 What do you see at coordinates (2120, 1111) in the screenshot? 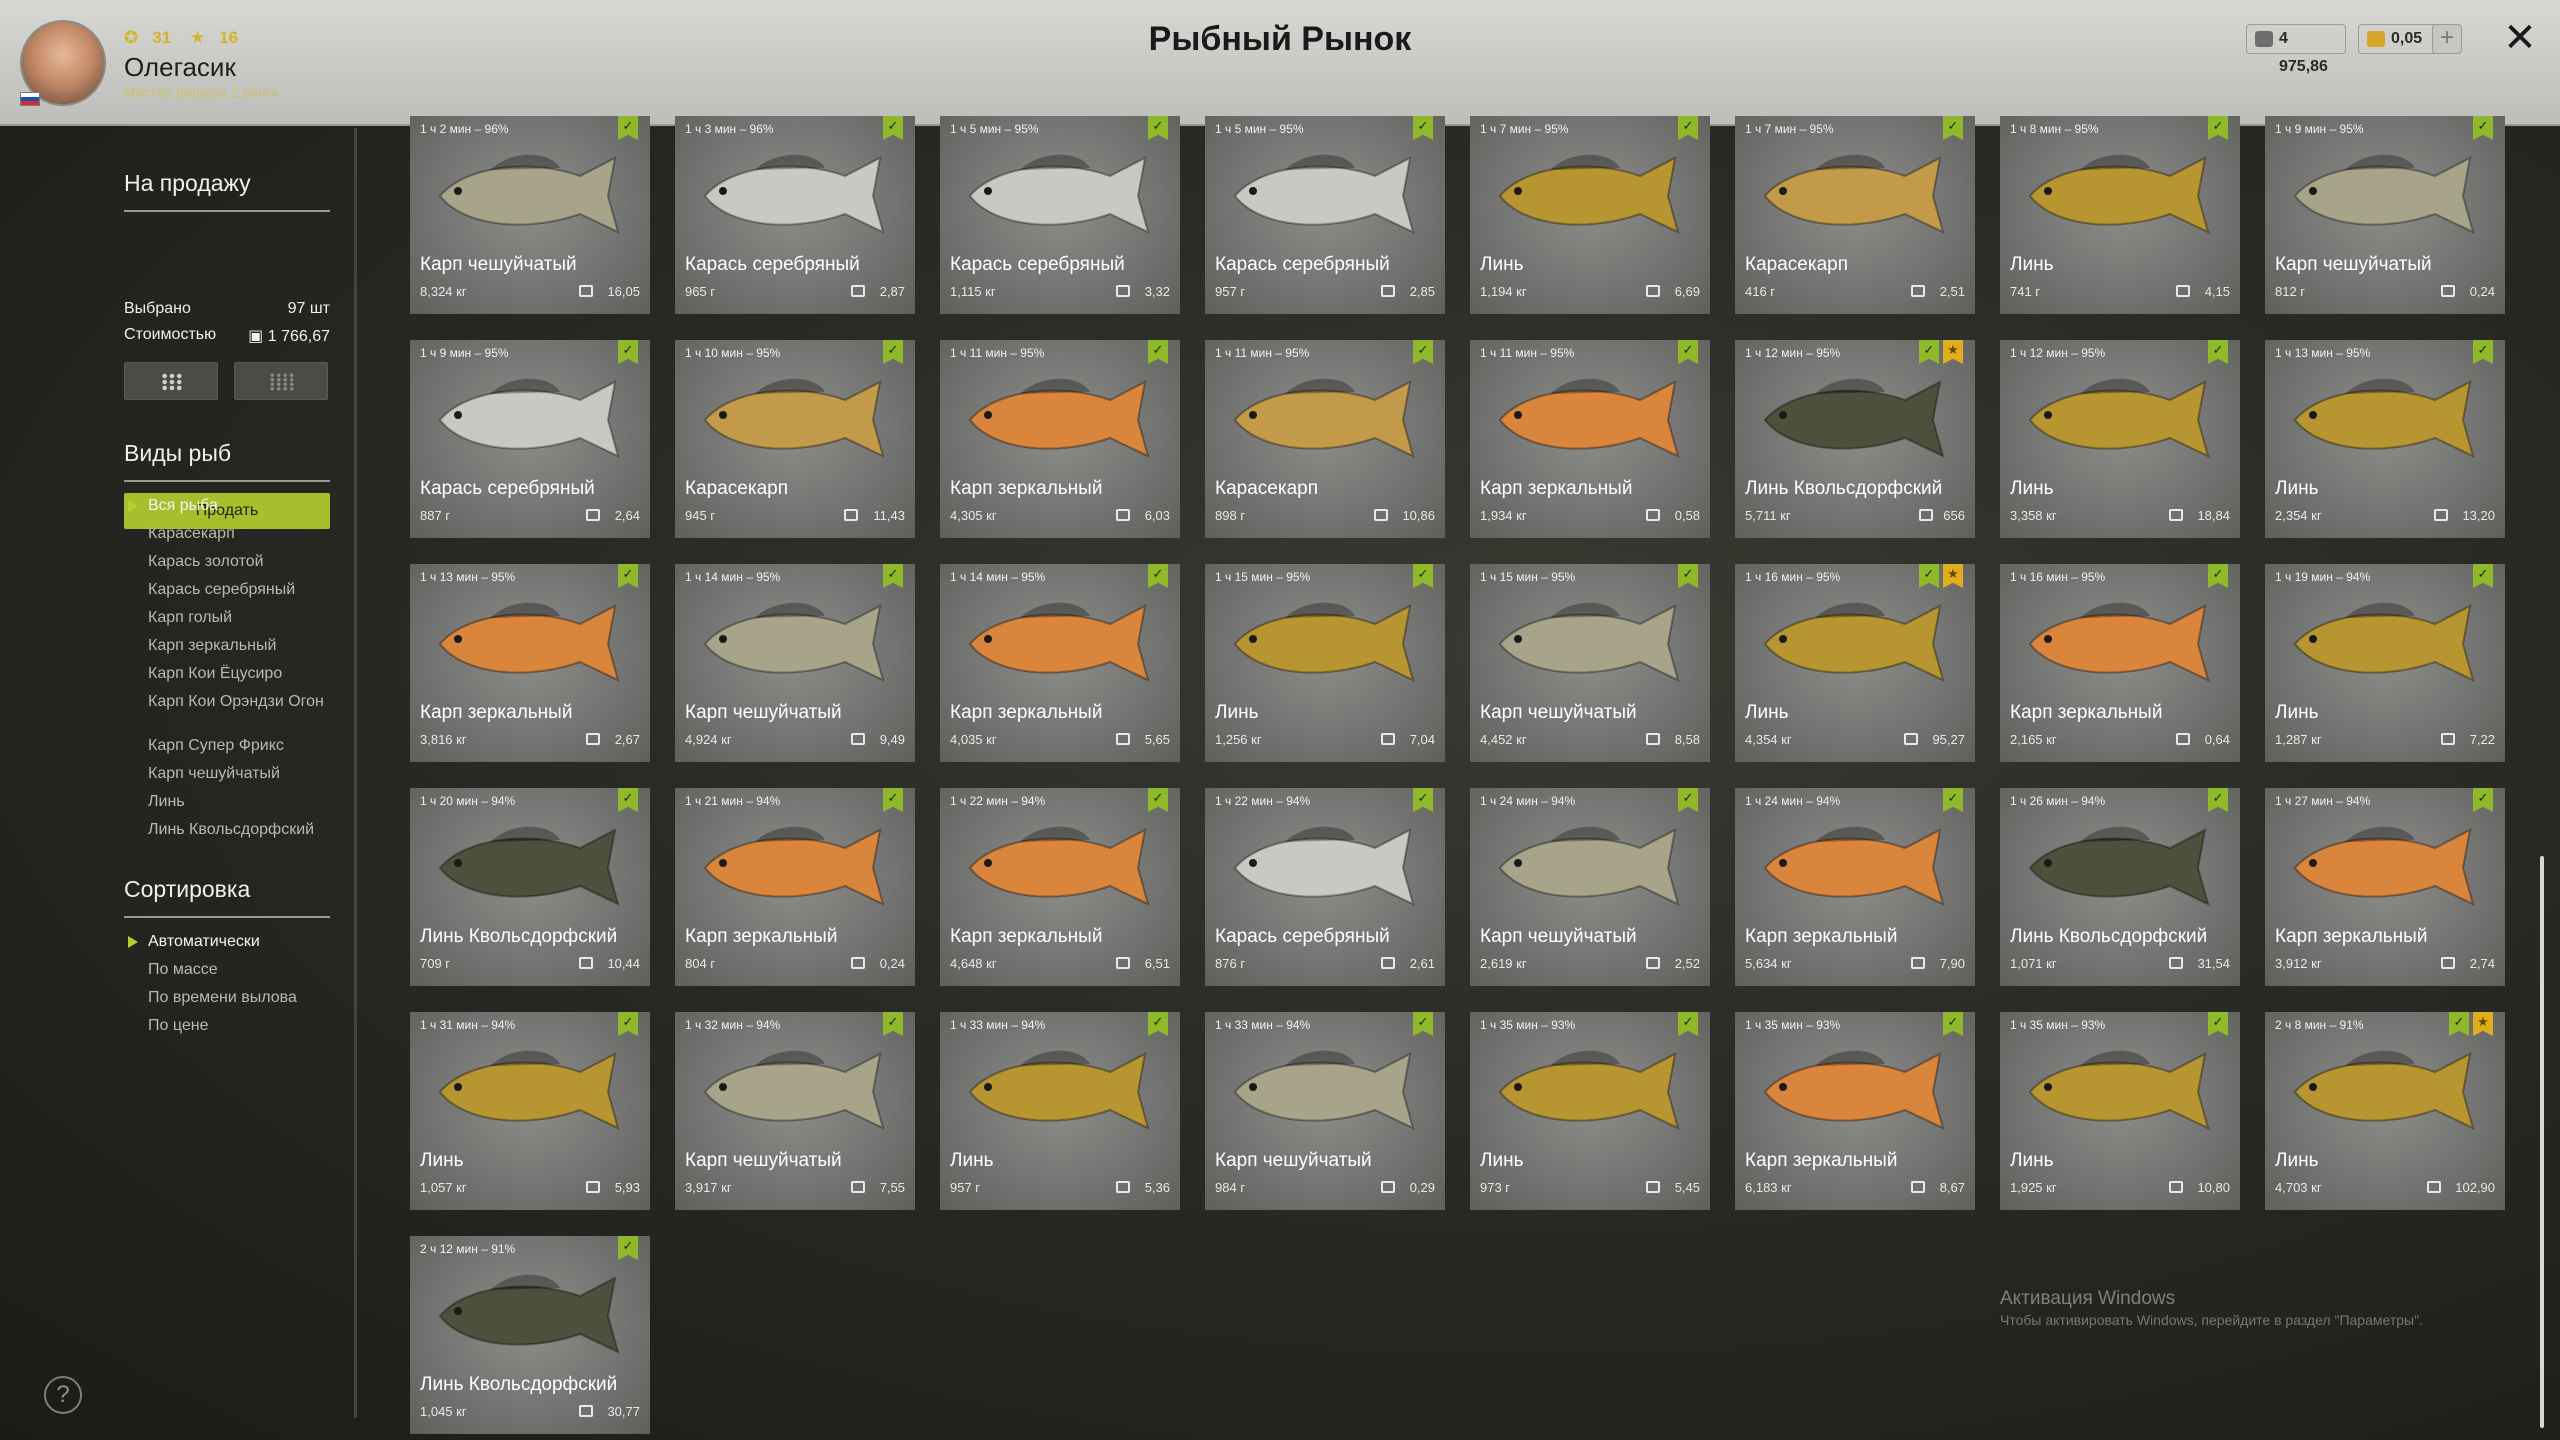
I see `fish-card: 1 ч 35 мин – 93% Линь 1,925 кг 10,80 ✓` at bounding box center [2120, 1111].